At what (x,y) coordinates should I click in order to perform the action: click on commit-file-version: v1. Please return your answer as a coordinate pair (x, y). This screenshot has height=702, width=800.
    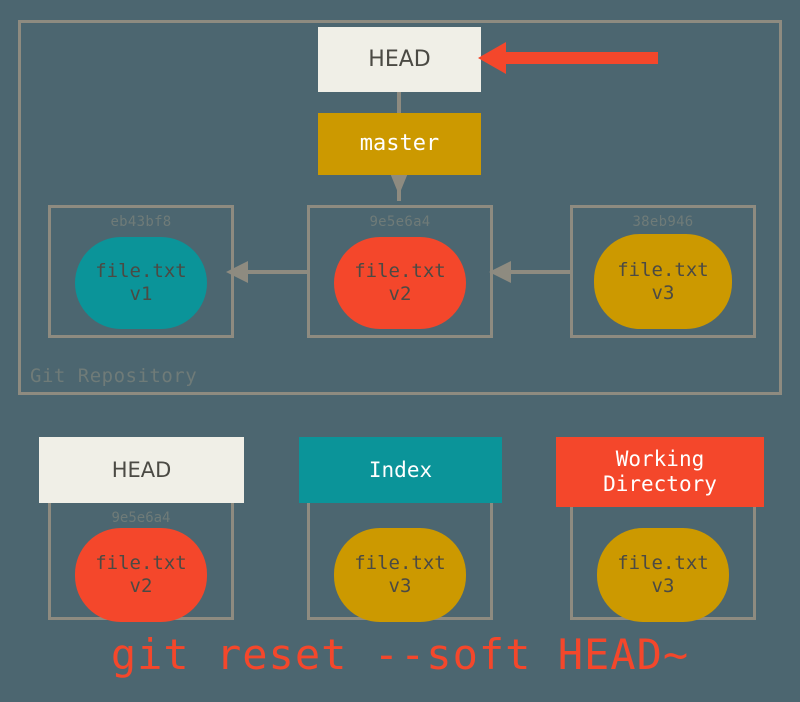
    Looking at the image, I should click on (141, 294).